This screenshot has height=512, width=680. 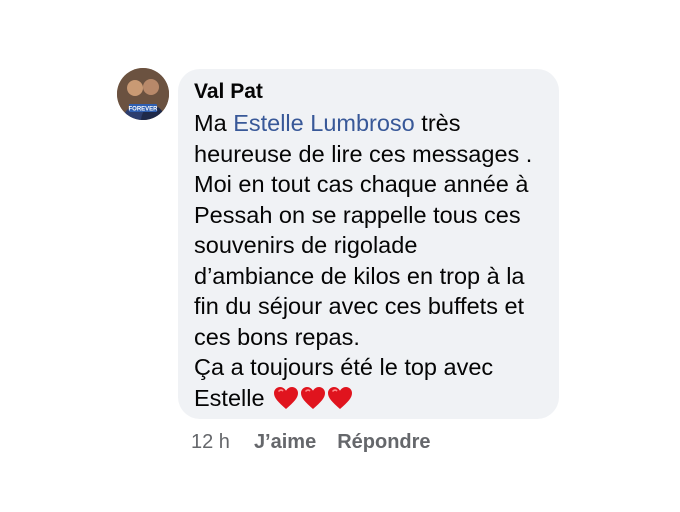 I want to click on comment-line: fin du séjour avec ces buffets et, so click(x=359, y=306).